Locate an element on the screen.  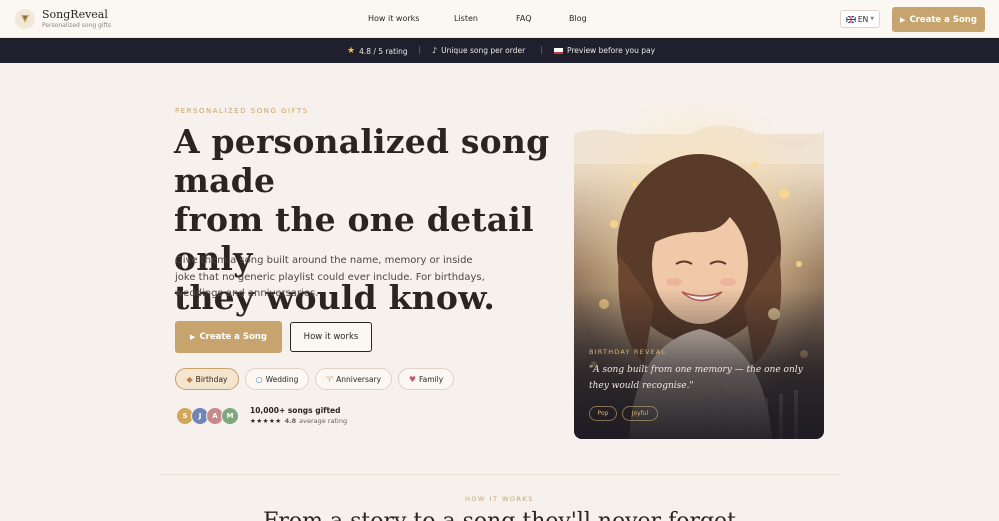
create-song-button: ▶ Create a Song is located at coordinates (228, 337).